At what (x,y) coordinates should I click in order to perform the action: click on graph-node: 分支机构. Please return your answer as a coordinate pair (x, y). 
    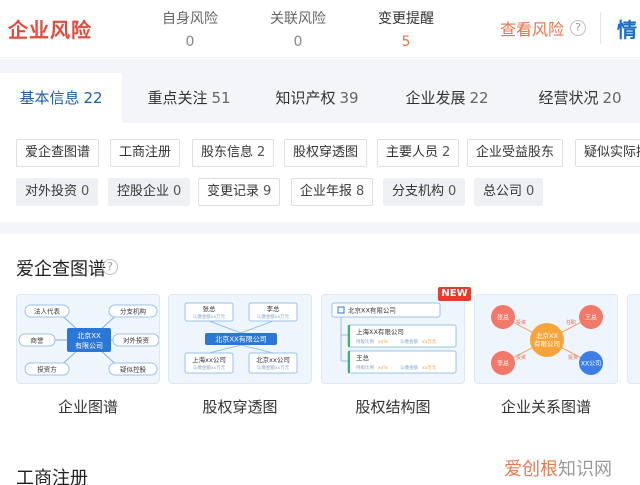
    Looking at the image, I should click on (133, 311).